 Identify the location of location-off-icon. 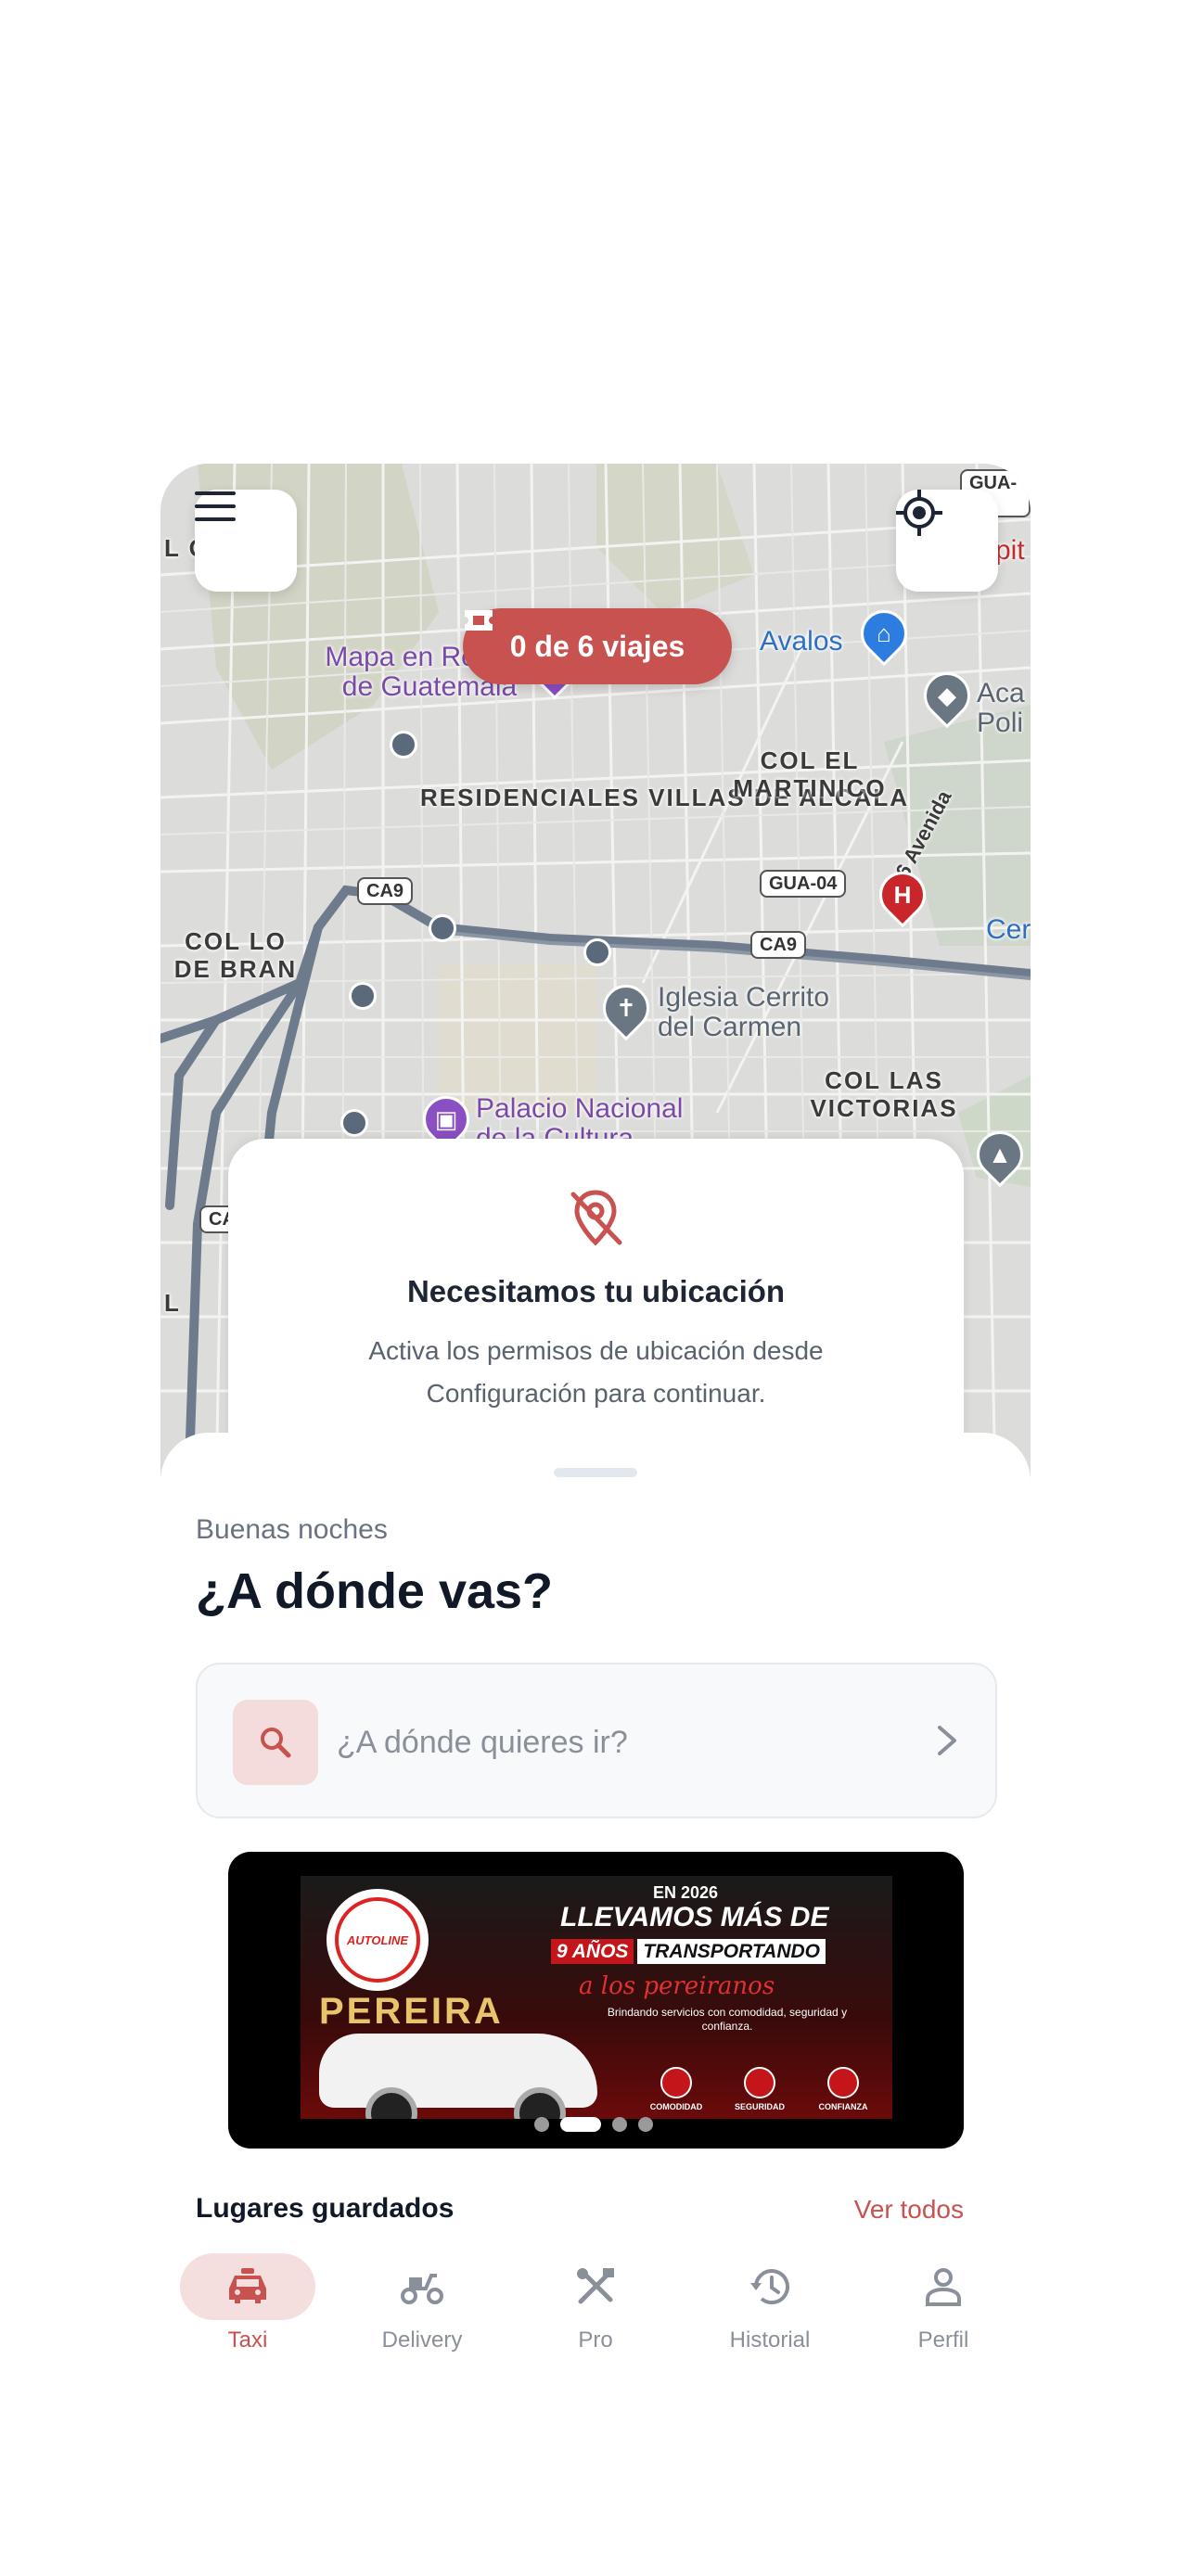
(596, 1218).